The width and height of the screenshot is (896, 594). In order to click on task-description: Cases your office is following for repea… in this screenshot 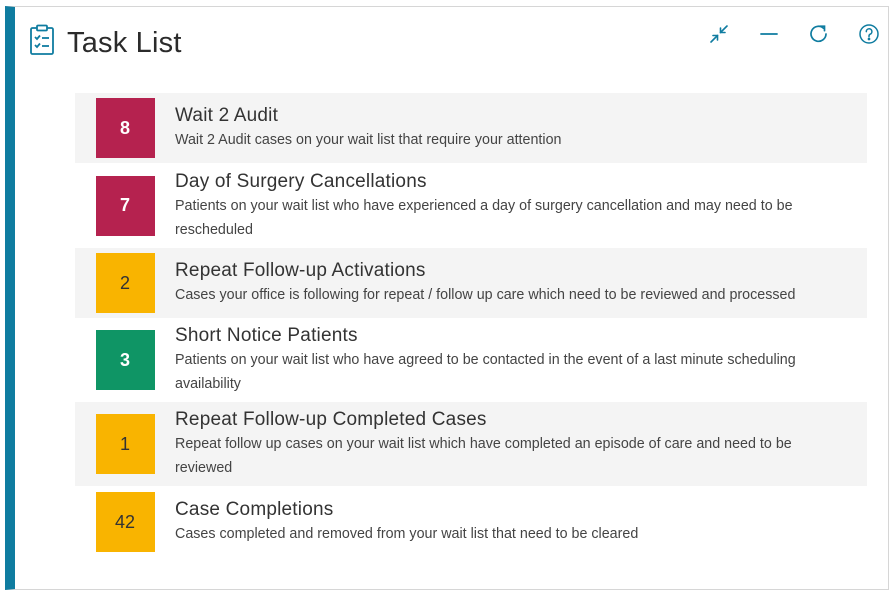, I will do `click(485, 295)`.